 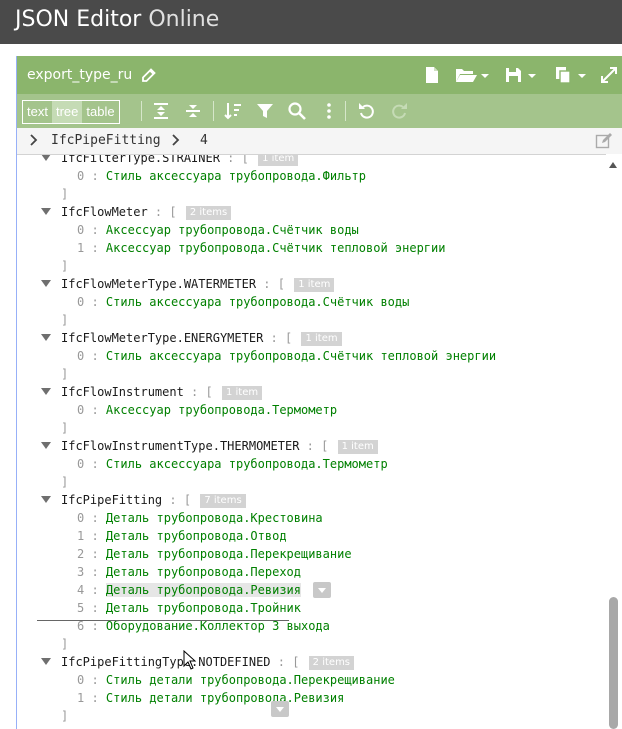 I want to click on filter-icon, so click(x=265, y=111).